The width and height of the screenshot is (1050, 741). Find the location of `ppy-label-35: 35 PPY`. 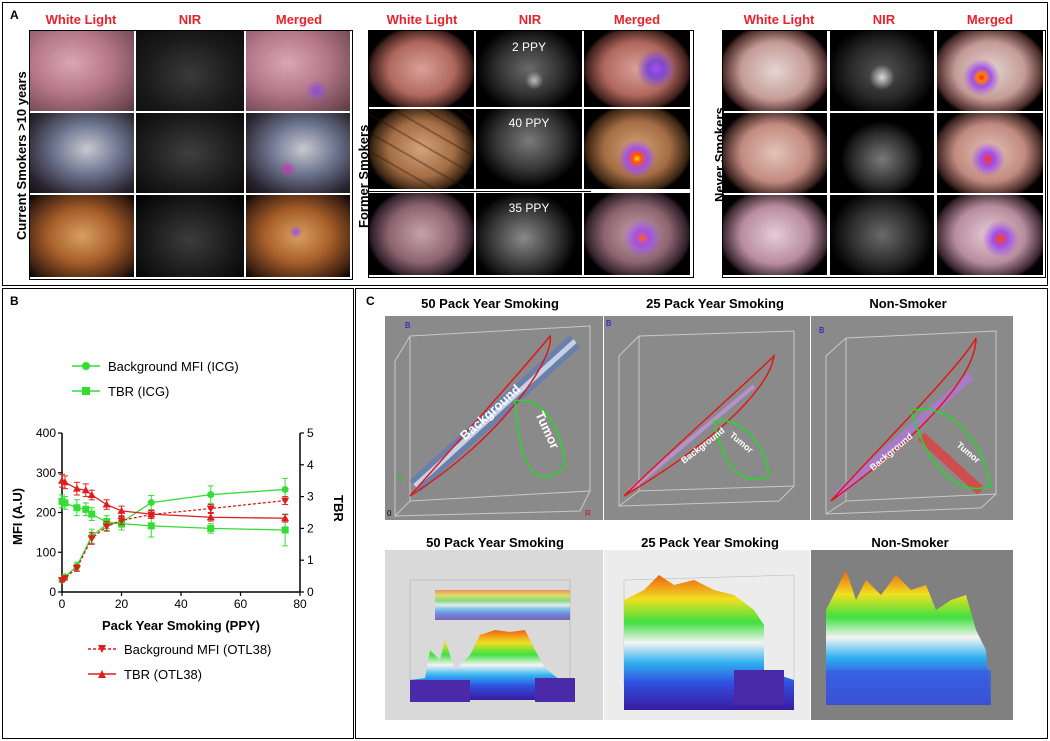

ppy-label-35: 35 PPY is located at coordinates (529, 208).